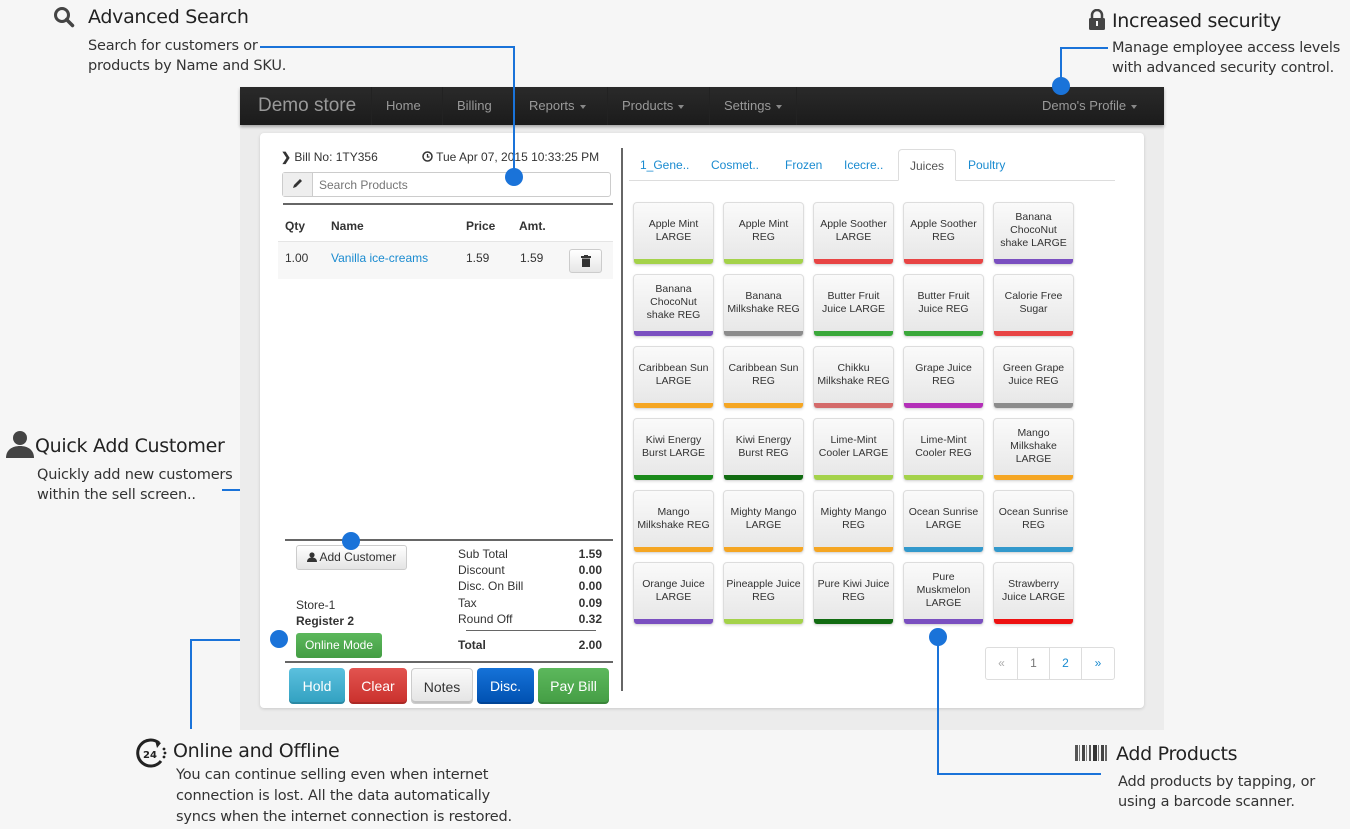  What do you see at coordinates (491, 586) in the screenshot?
I see `disc-on-bill-label: Disc. On Bill` at bounding box center [491, 586].